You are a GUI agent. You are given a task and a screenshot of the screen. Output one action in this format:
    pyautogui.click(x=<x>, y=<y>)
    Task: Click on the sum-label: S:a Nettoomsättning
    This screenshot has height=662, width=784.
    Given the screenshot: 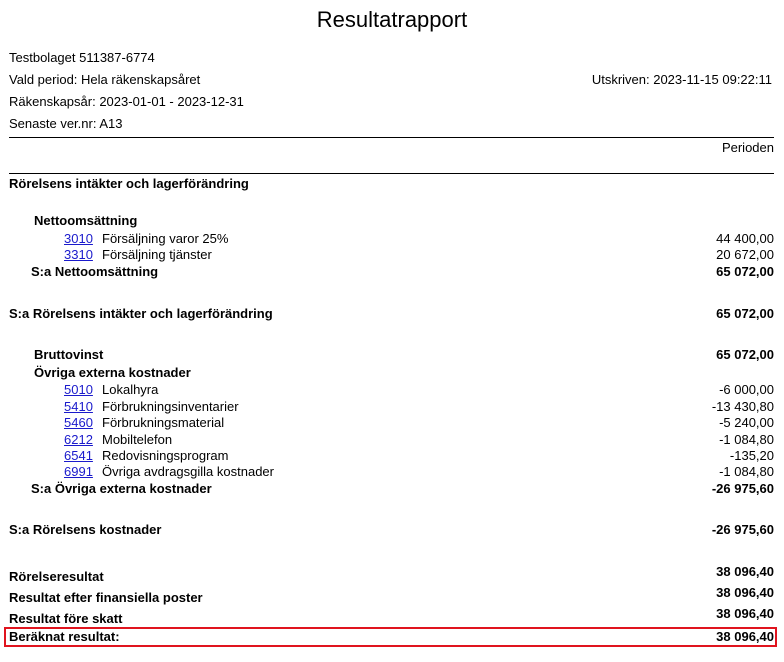 What is the action you would take?
    pyautogui.click(x=95, y=271)
    